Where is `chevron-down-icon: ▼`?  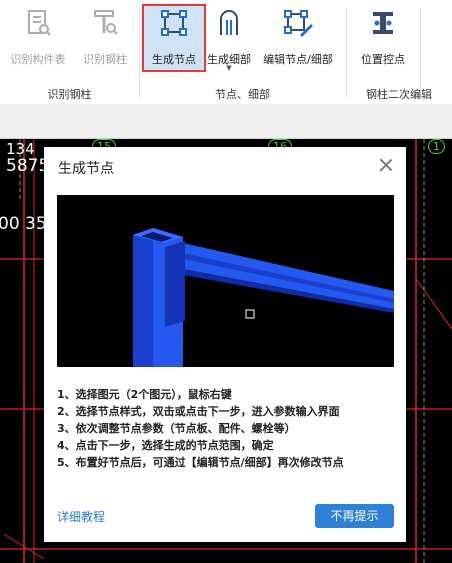
chevron-down-icon: ▼ is located at coordinates (229, 68).